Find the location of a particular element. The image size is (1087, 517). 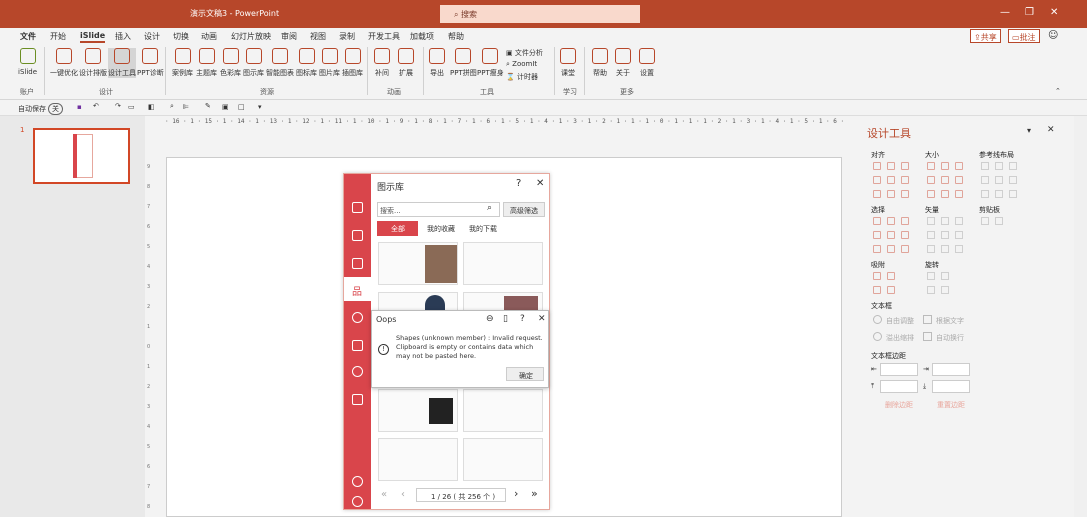

illustration-library-button: 插图库 is located at coordinates (352, 63).